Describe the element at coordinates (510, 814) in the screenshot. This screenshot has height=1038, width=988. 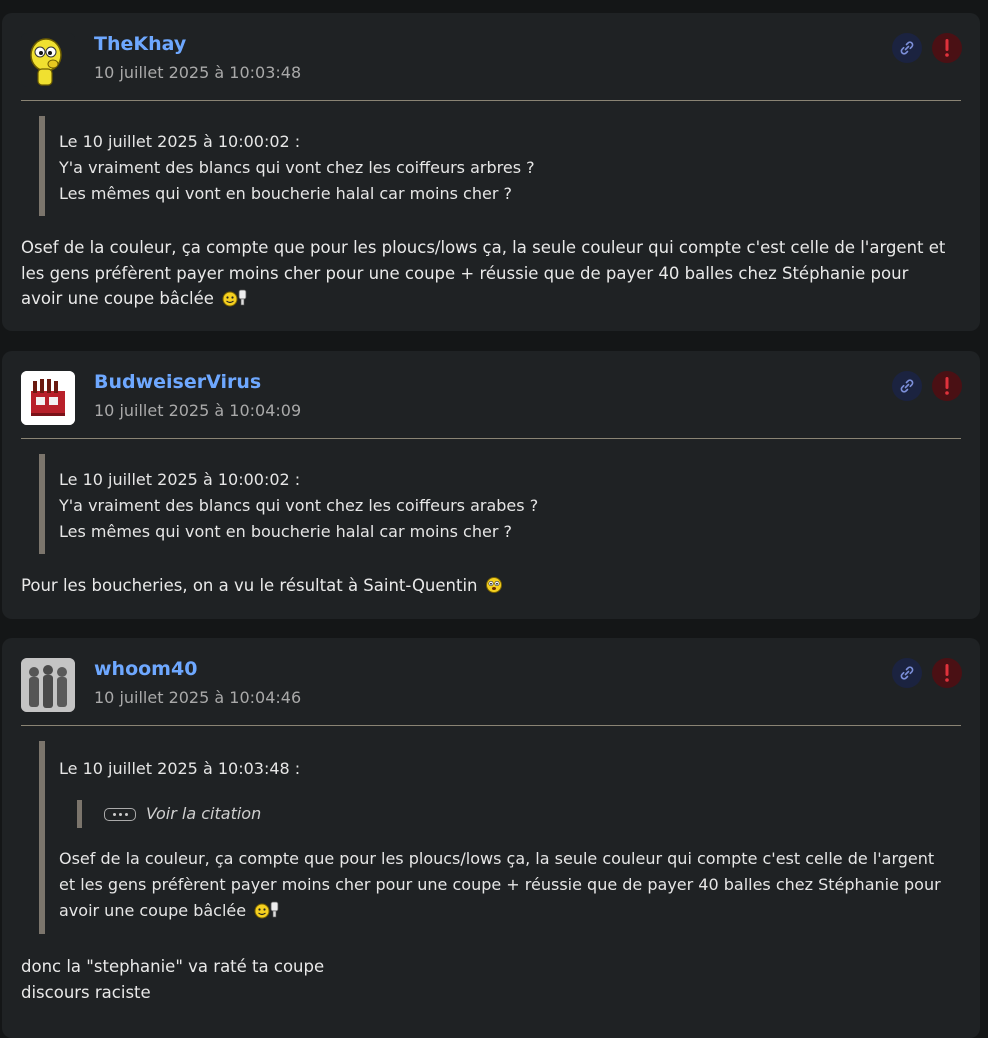
I see `nested-quote-toggle: Voir la citation` at that location.